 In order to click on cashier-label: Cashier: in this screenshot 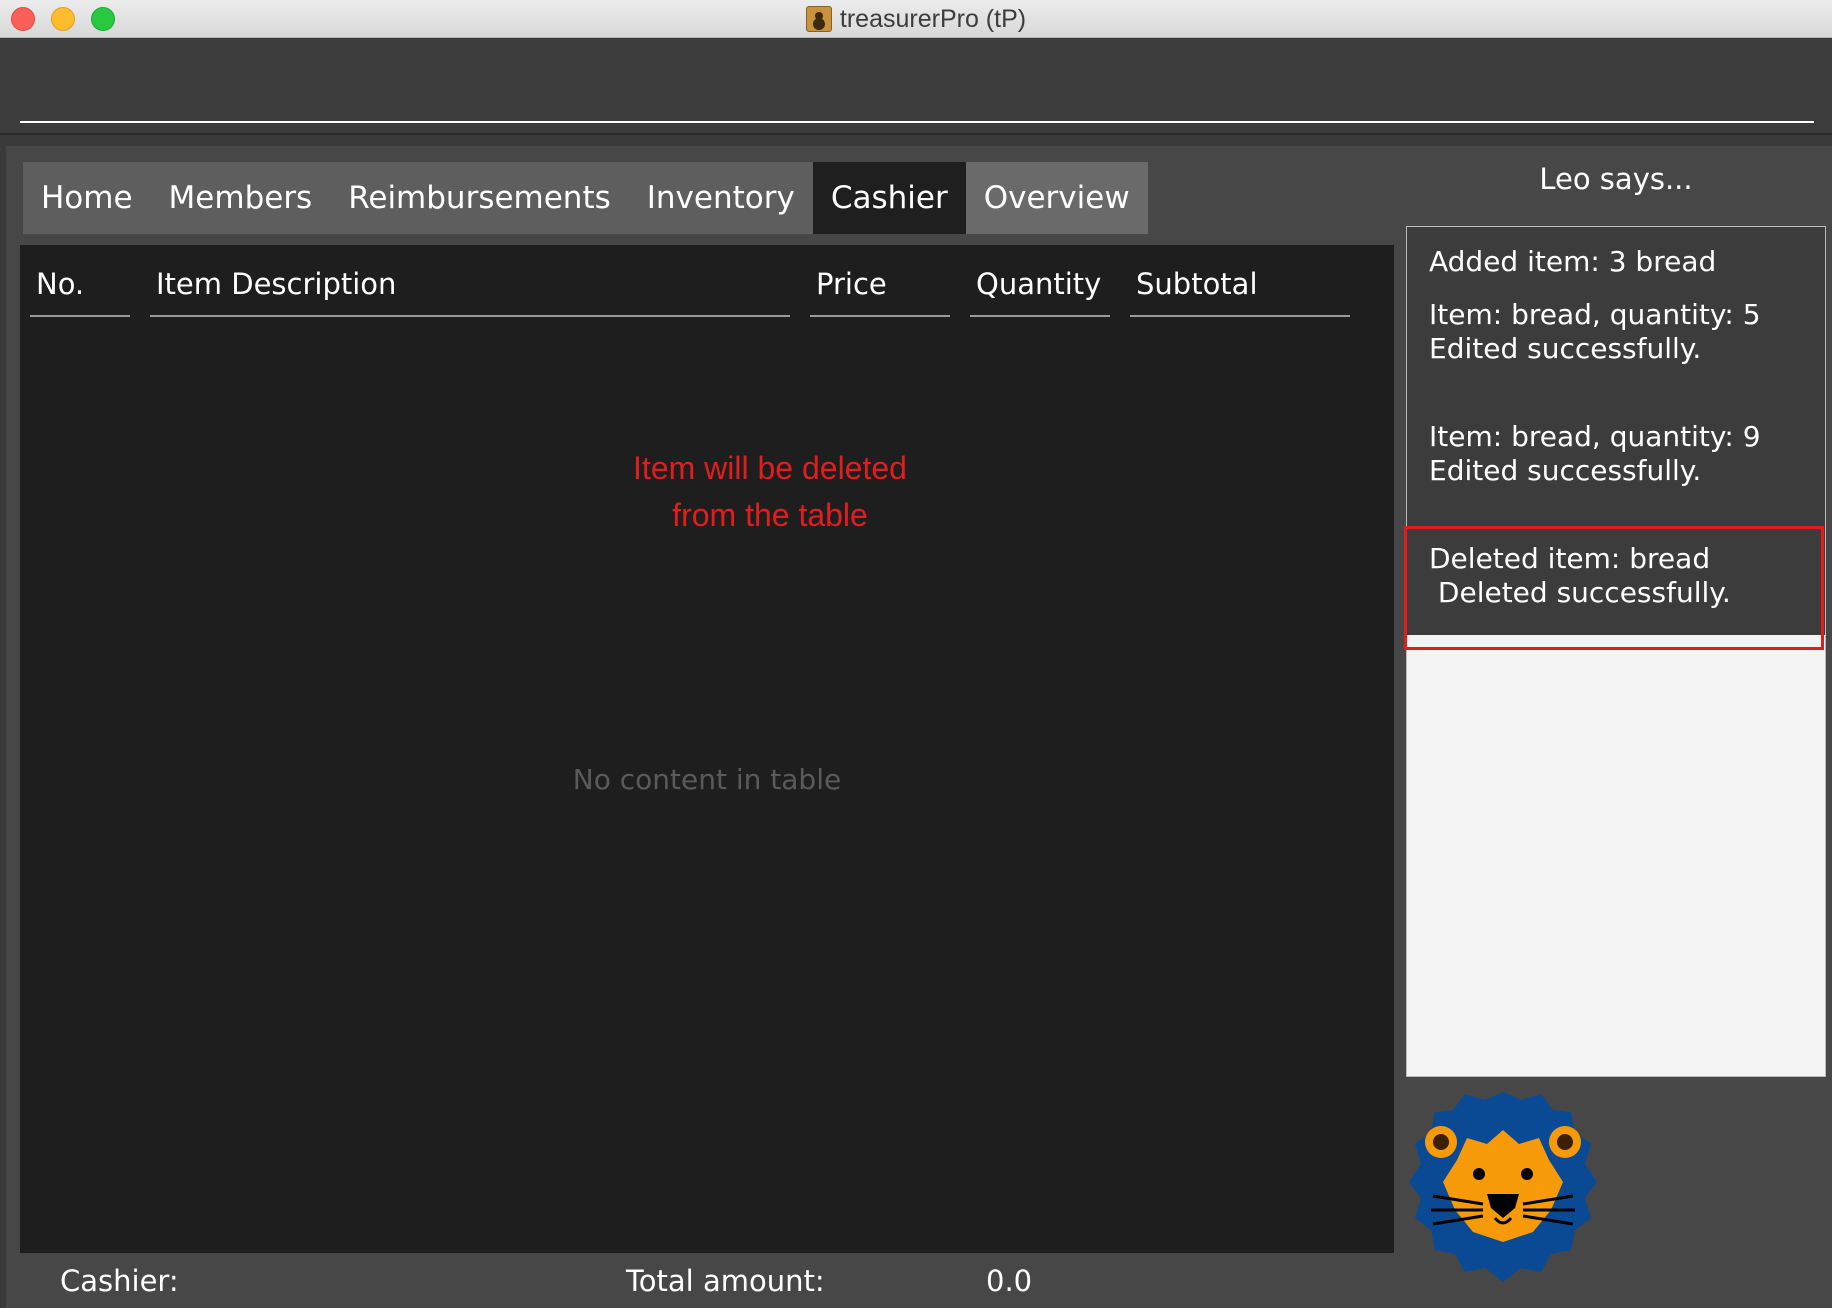, I will do `click(119, 1281)`.